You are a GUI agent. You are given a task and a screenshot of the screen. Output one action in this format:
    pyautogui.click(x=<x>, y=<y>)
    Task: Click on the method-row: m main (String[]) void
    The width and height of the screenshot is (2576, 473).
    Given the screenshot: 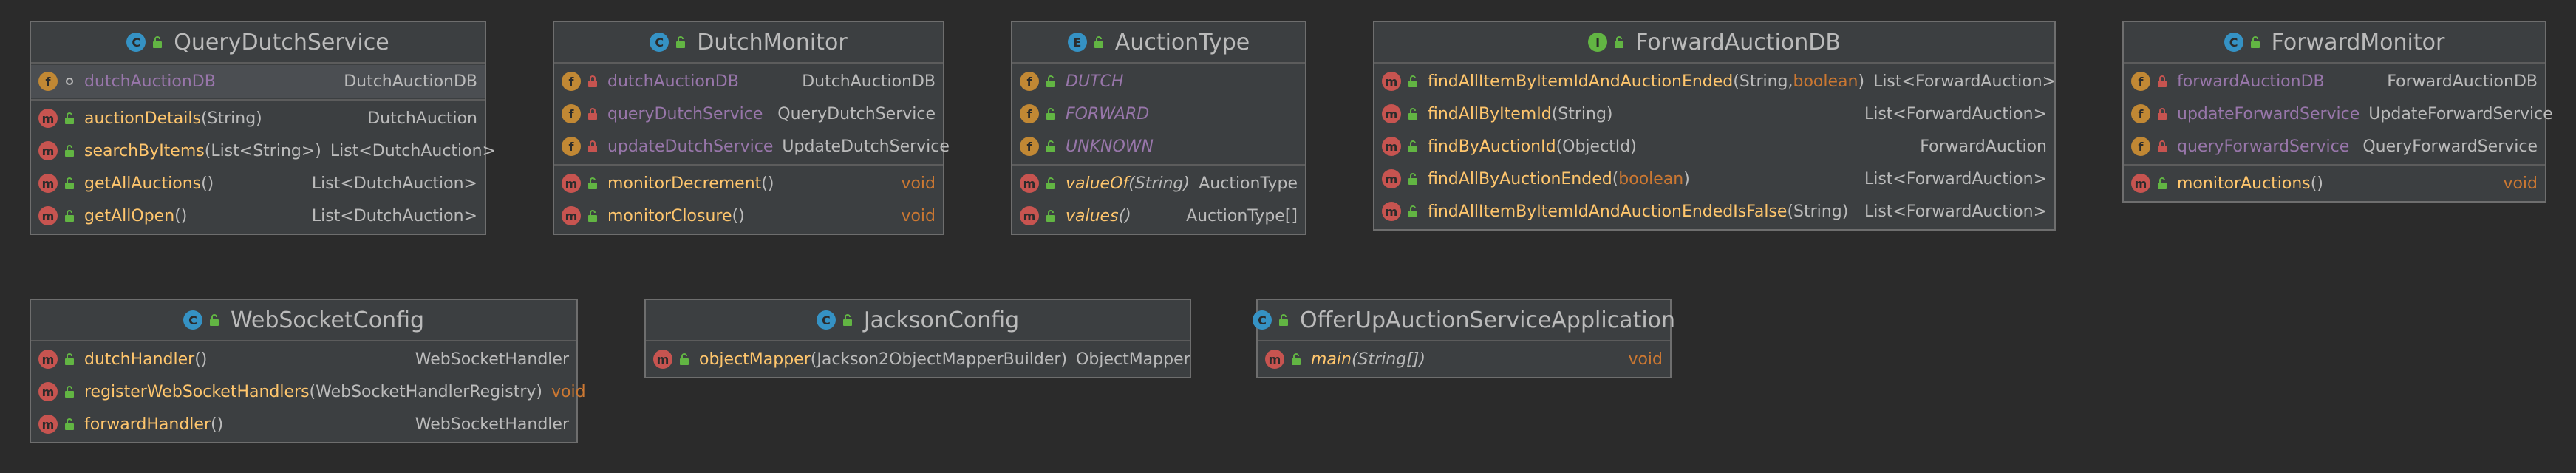 What is the action you would take?
    pyautogui.click(x=1464, y=359)
    